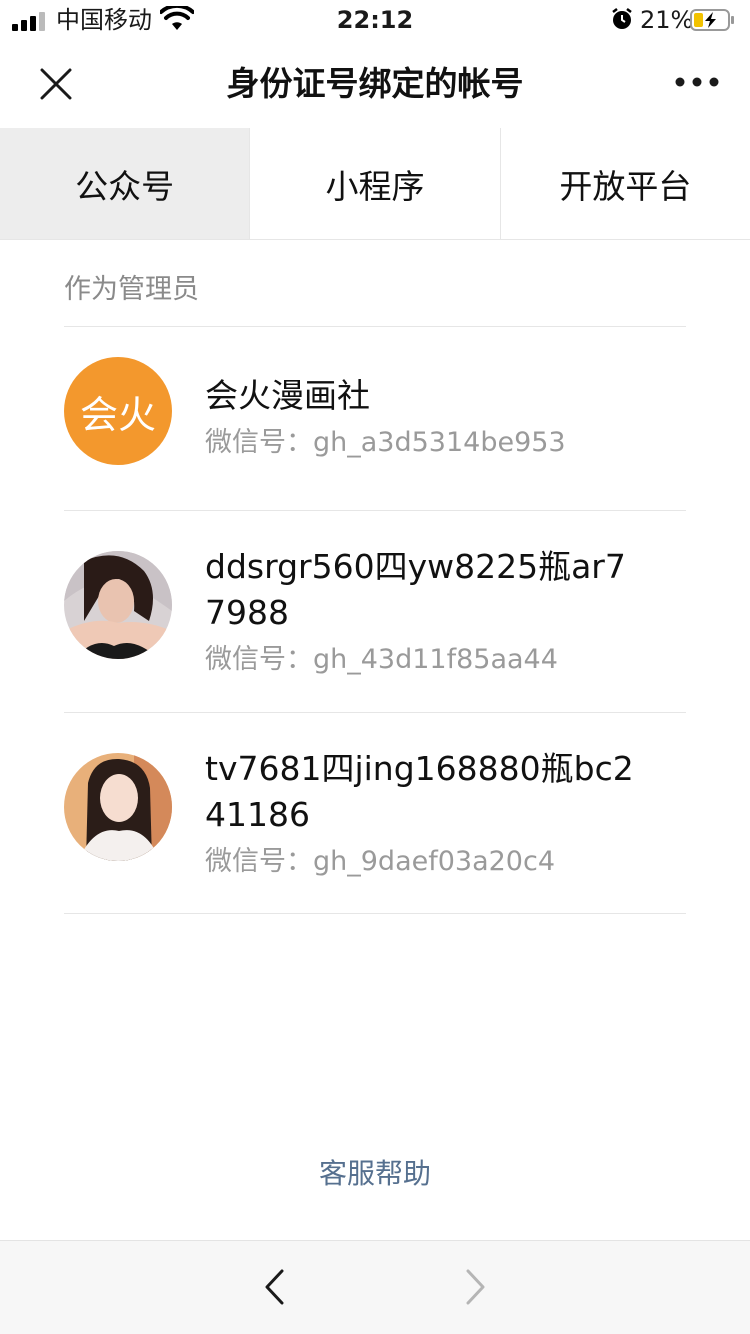  What do you see at coordinates (622, 18) in the screenshot?
I see `alarm-icon` at bounding box center [622, 18].